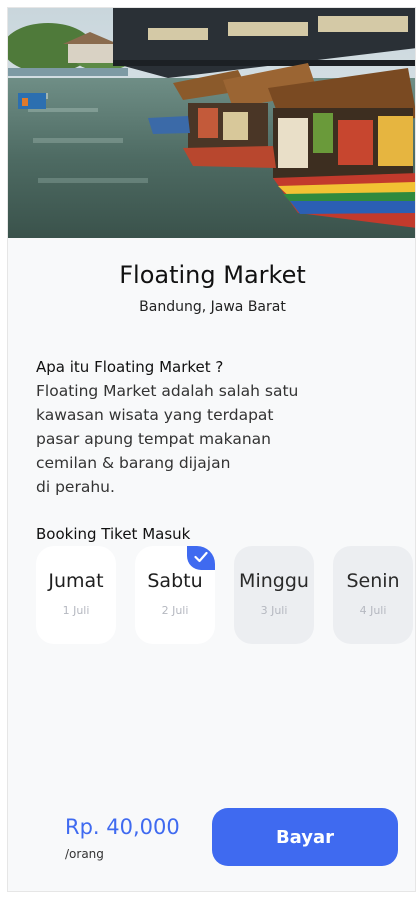  I want to click on day-name: Sabtu, so click(175, 581).